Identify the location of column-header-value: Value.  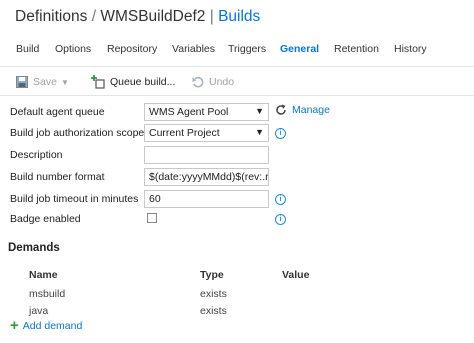
(296, 275).